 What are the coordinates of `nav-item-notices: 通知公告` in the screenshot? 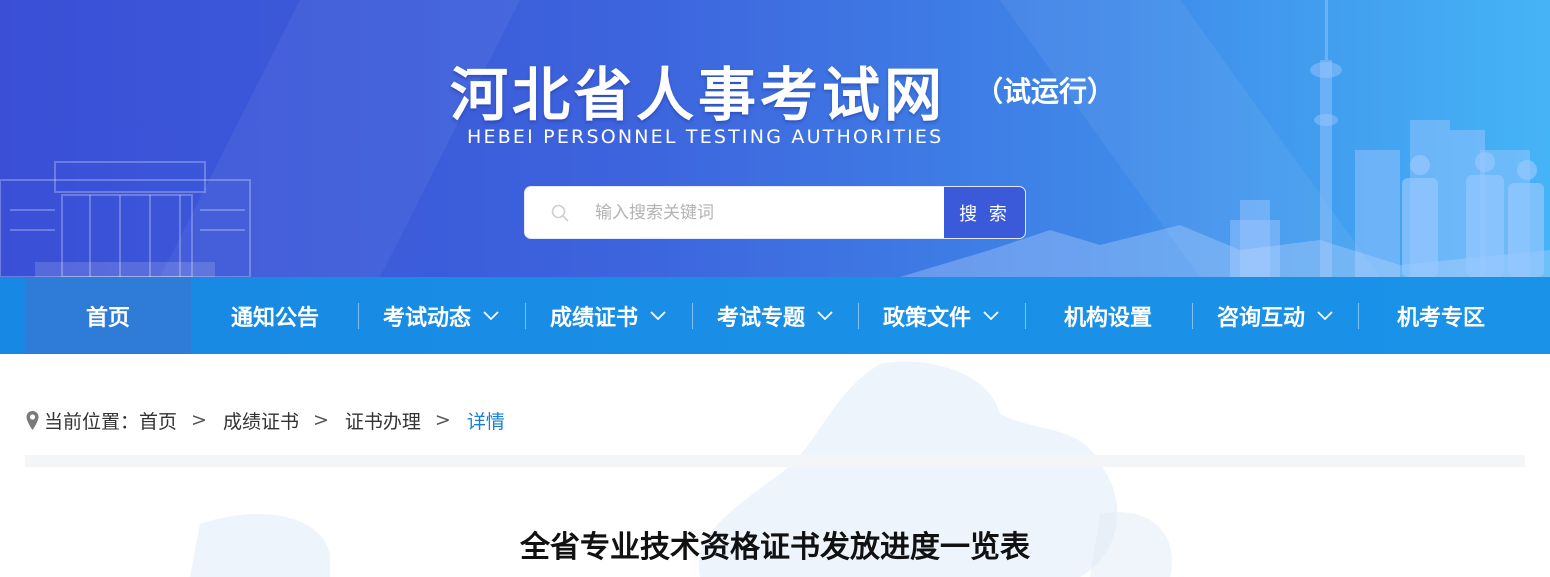 It's located at (275, 315).